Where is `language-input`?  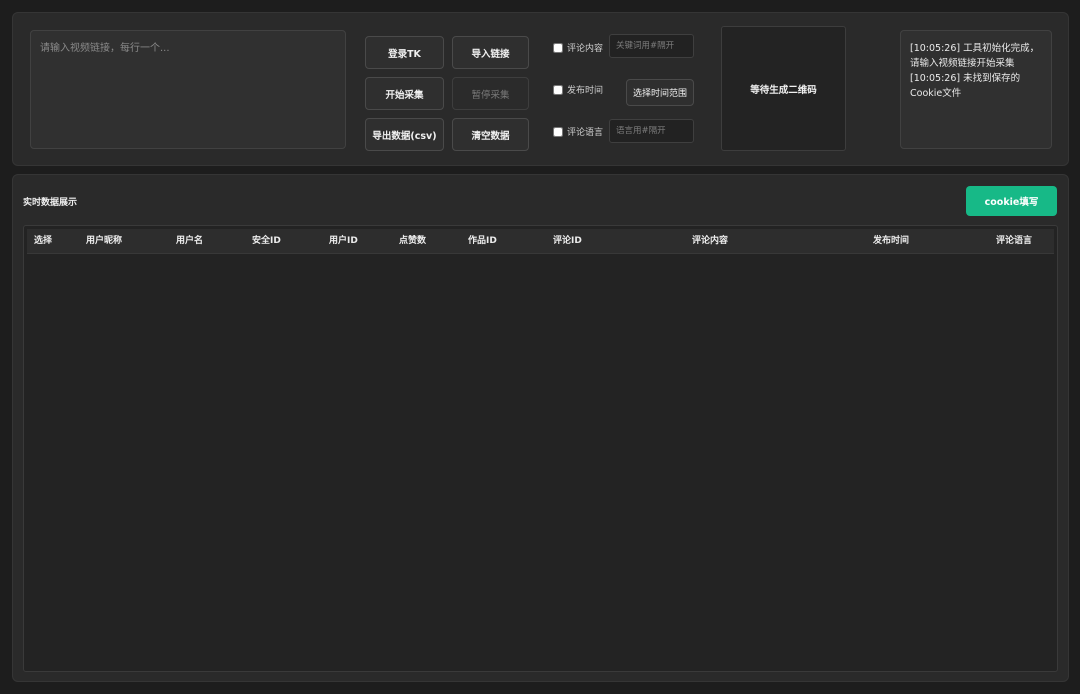
language-input is located at coordinates (651, 131).